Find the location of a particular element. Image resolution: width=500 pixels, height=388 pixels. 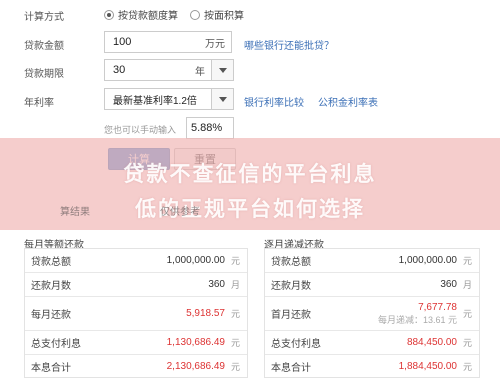

method-label: 计算方式 is located at coordinates (44, 17).